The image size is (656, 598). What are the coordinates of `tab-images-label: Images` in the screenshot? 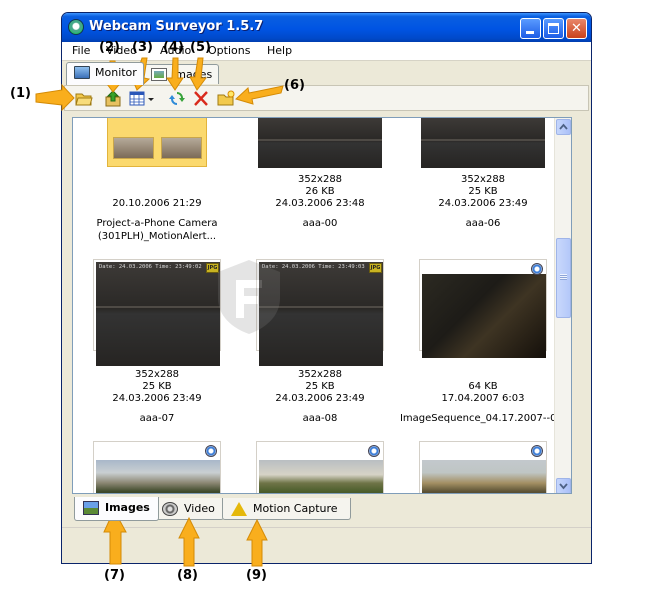 It's located at (192, 74).